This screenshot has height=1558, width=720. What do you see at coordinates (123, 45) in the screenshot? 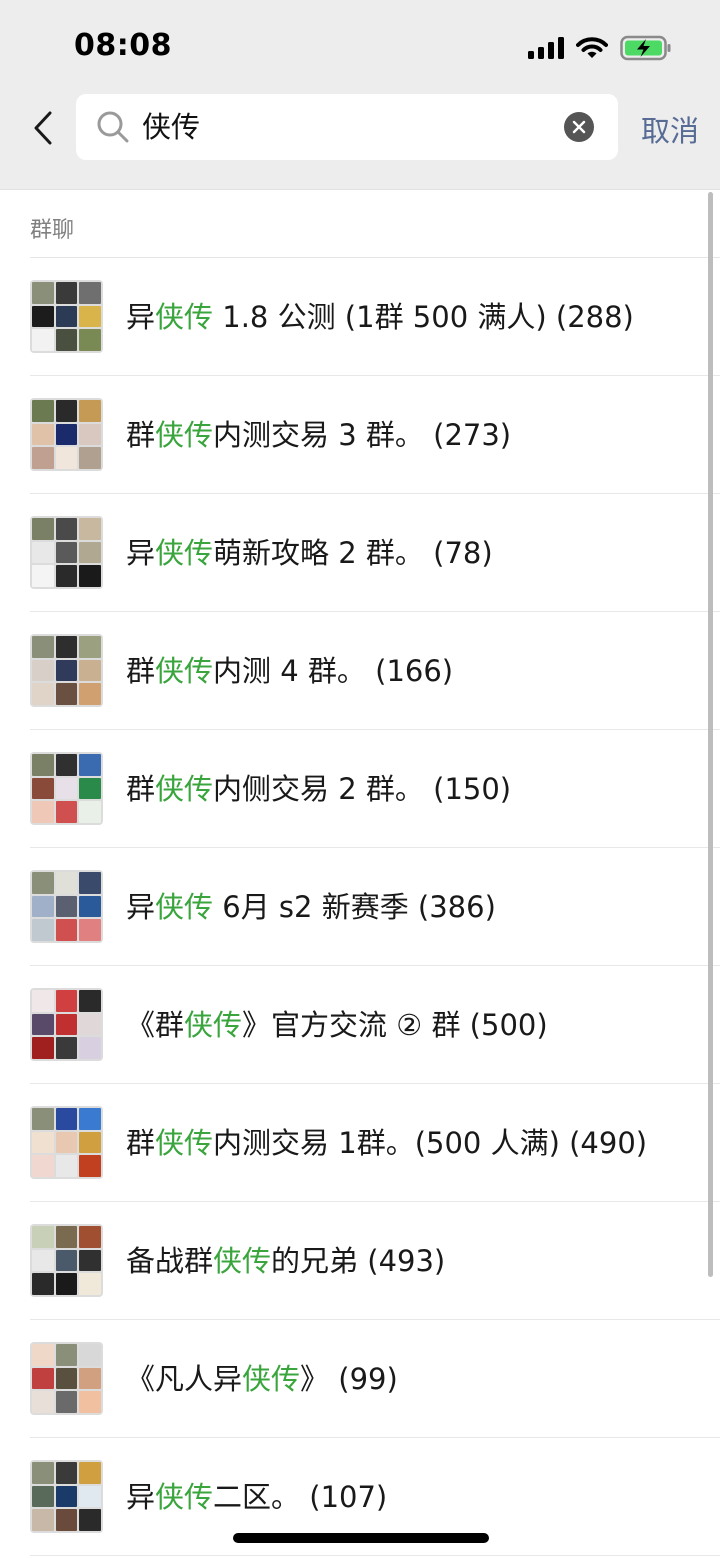
I see `status-time: 08:08` at bounding box center [123, 45].